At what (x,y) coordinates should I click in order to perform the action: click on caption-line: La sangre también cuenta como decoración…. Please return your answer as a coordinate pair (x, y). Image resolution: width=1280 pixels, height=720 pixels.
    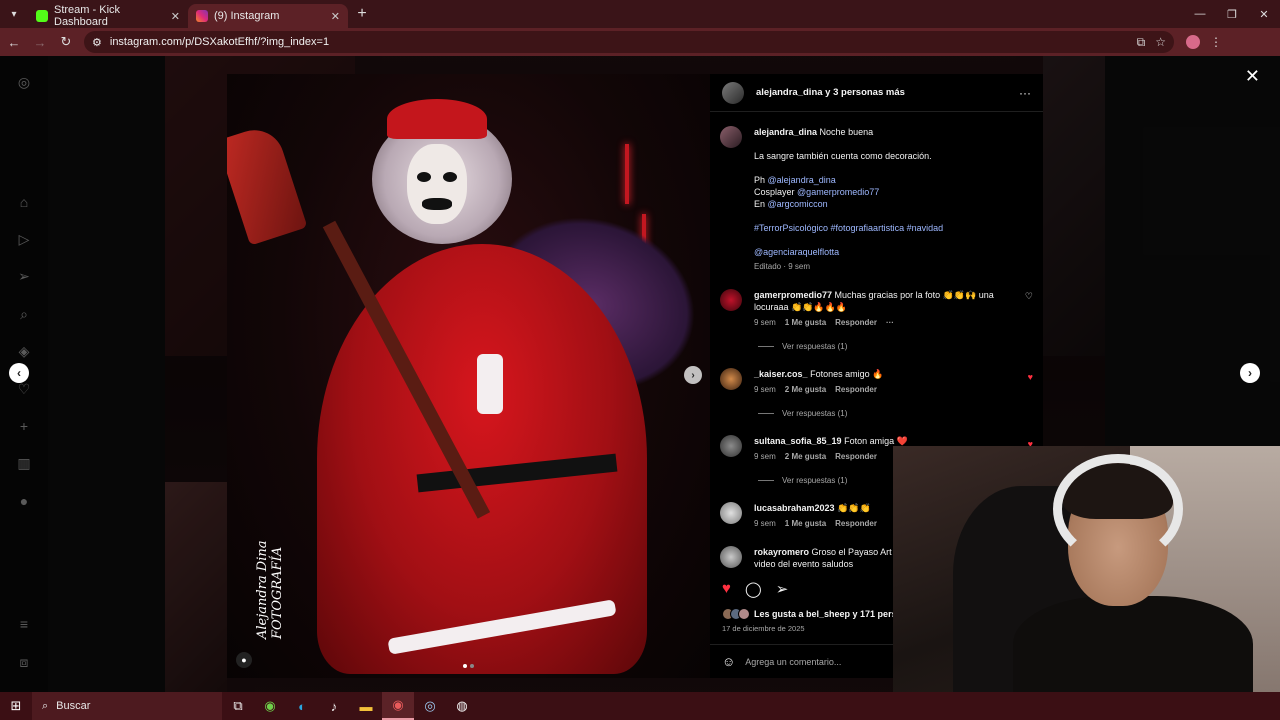
    Looking at the image, I should click on (843, 156).